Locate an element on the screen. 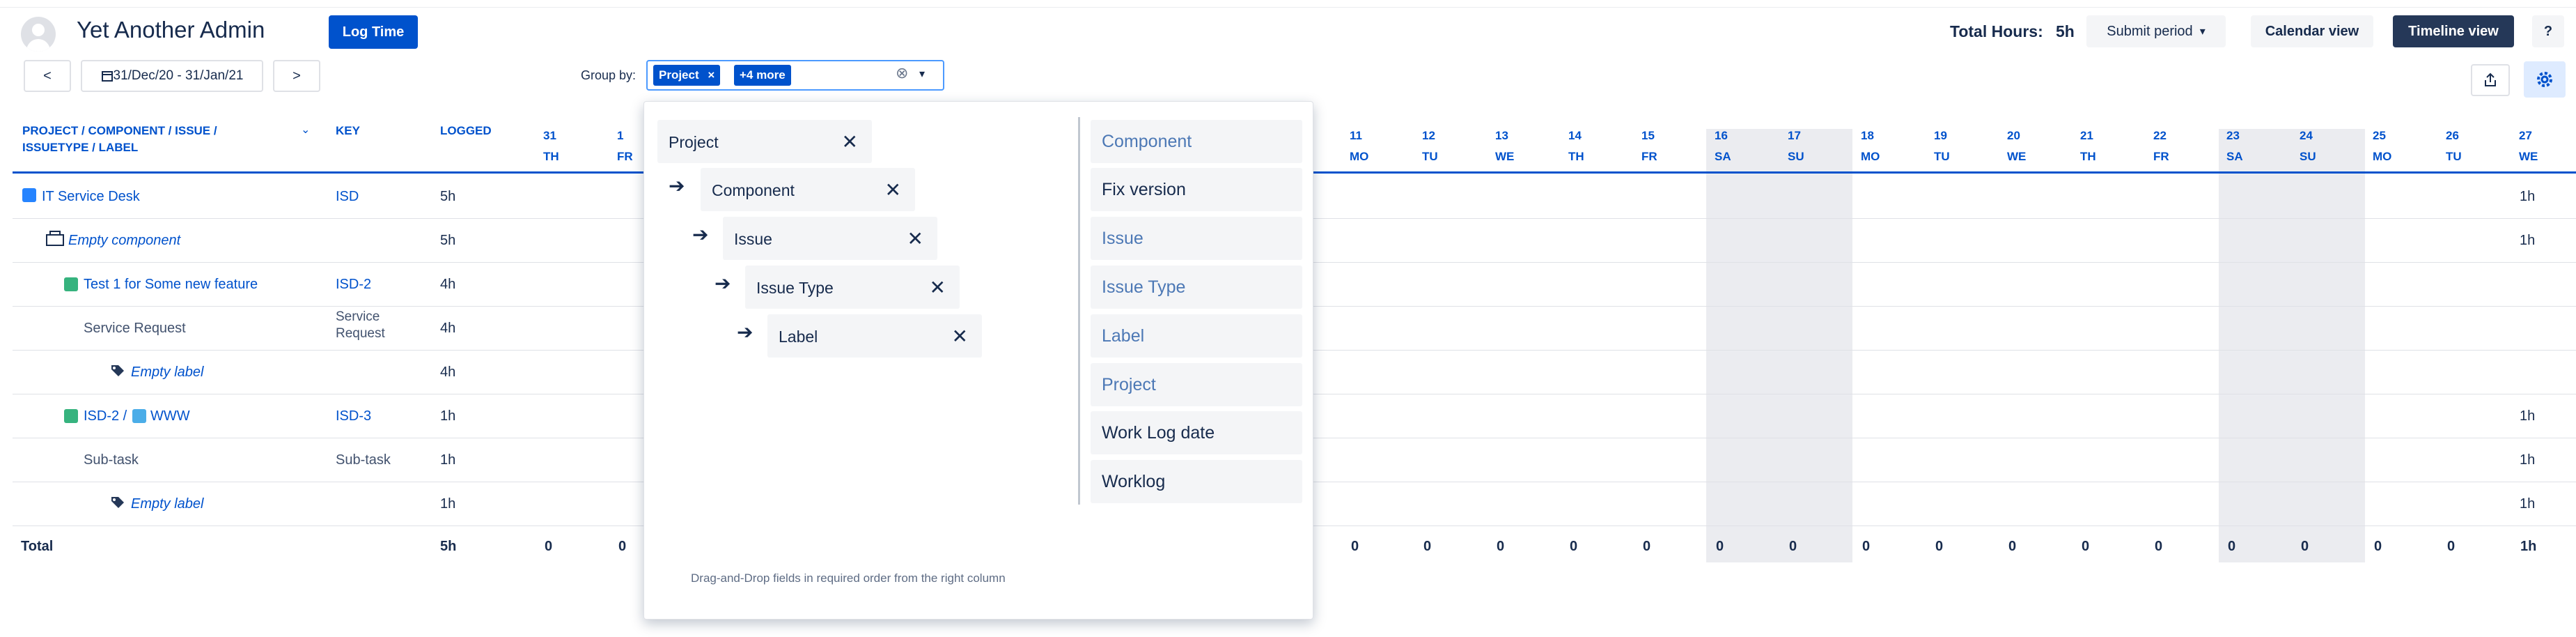  row-name-link: Test 1 for Some new feature is located at coordinates (171, 284).